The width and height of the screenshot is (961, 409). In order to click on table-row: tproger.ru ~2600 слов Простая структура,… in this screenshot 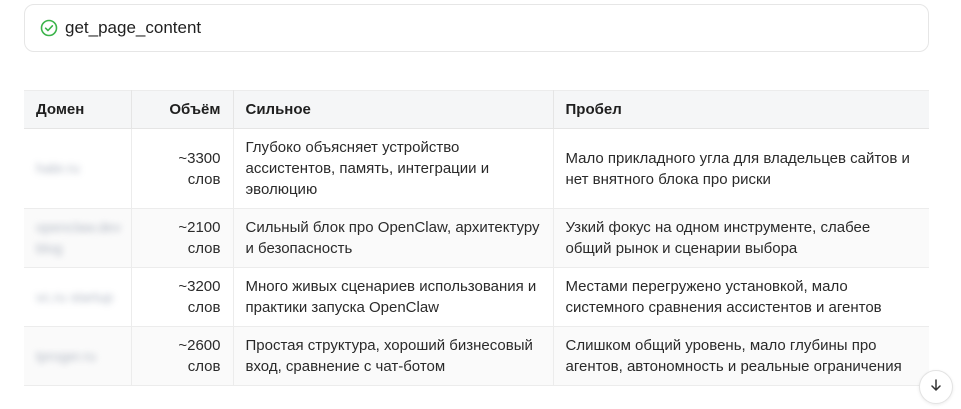, I will do `click(476, 356)`.